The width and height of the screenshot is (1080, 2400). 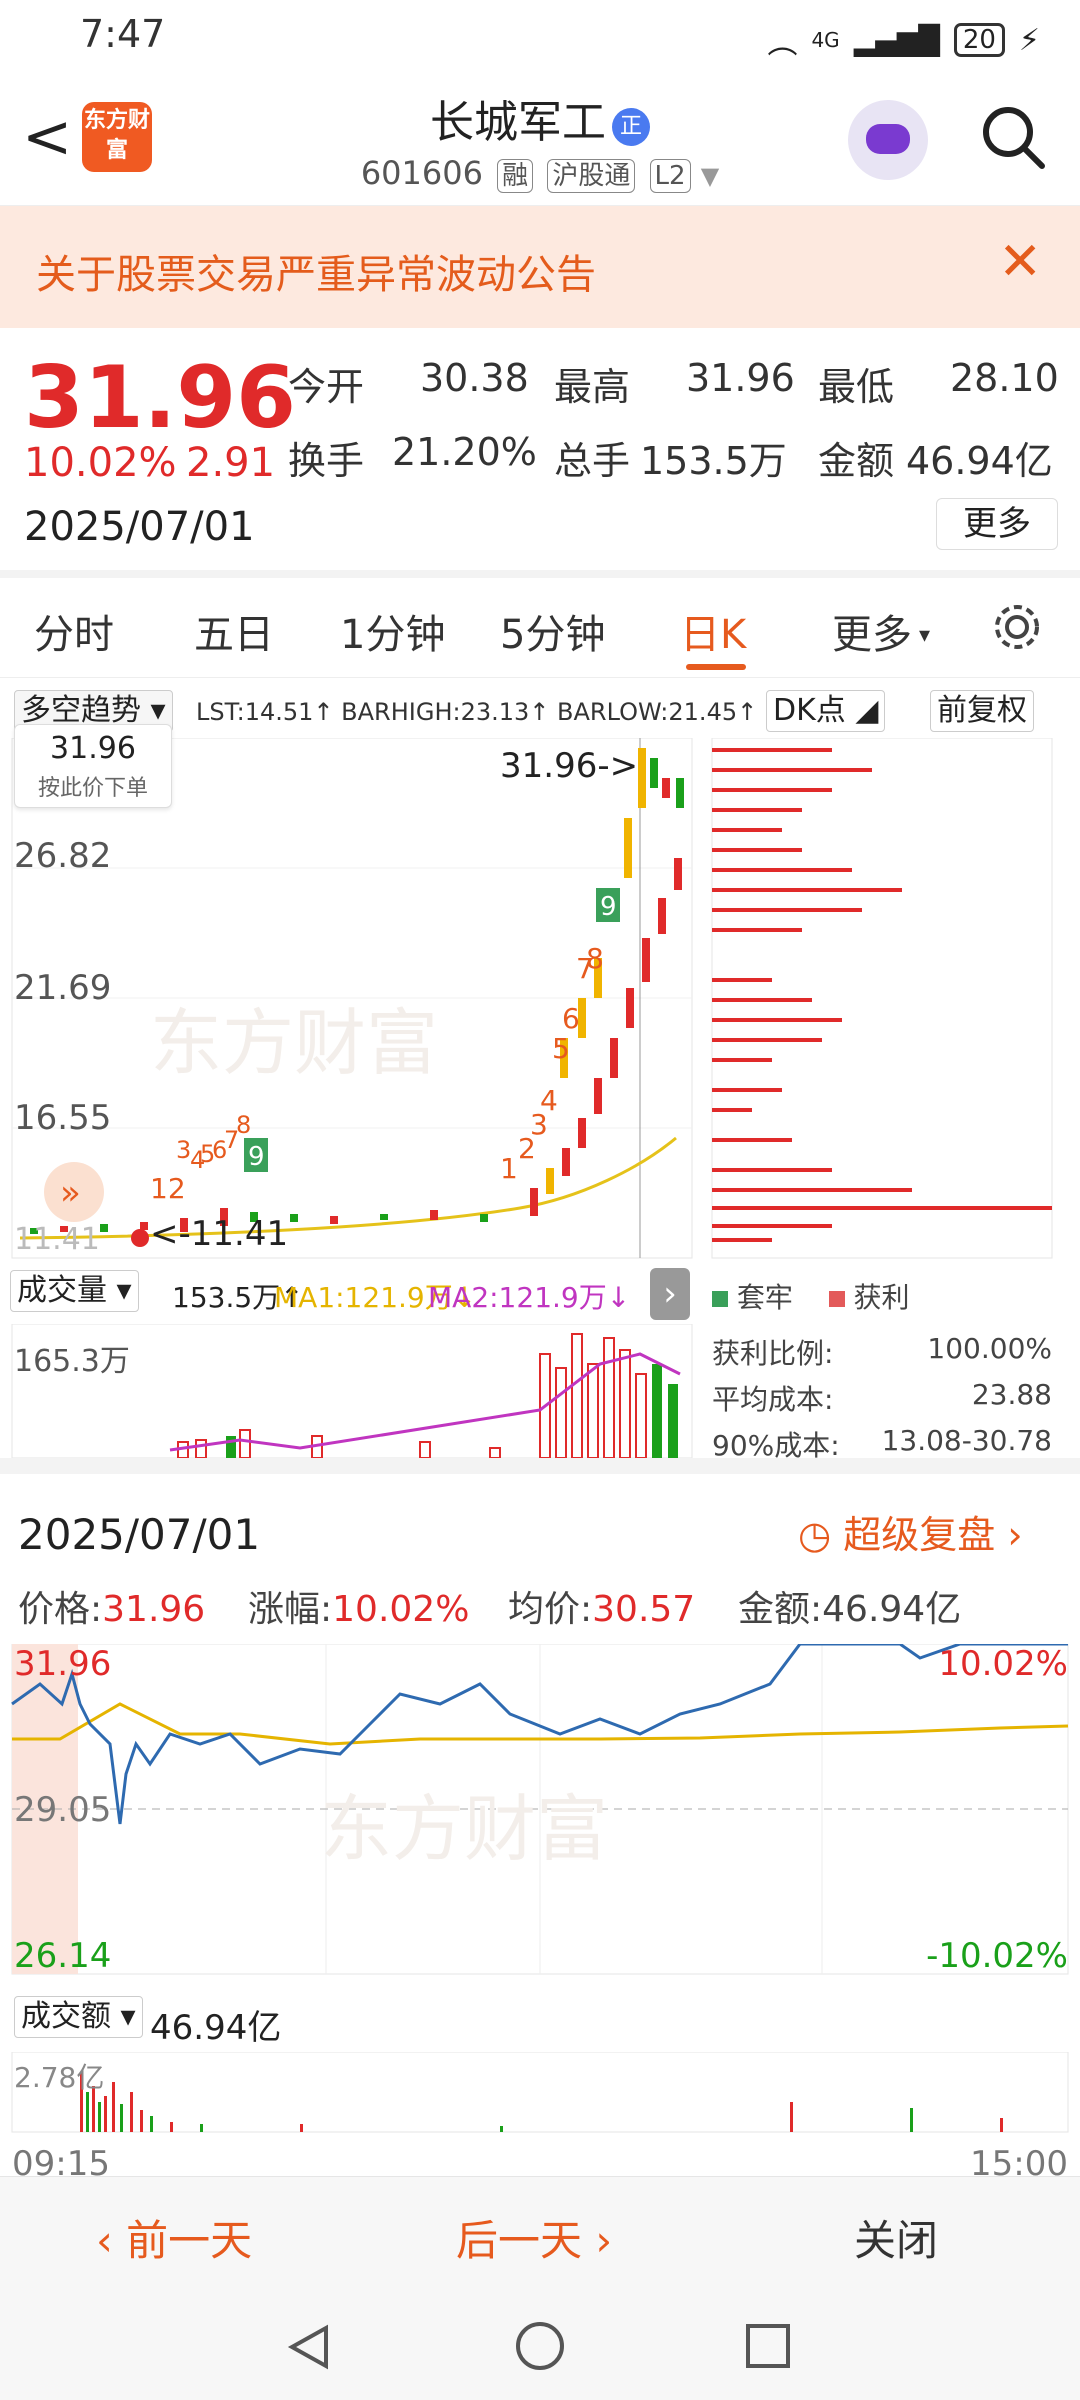 I want to click on svg-text: 4, so click(x=549, y=1100).